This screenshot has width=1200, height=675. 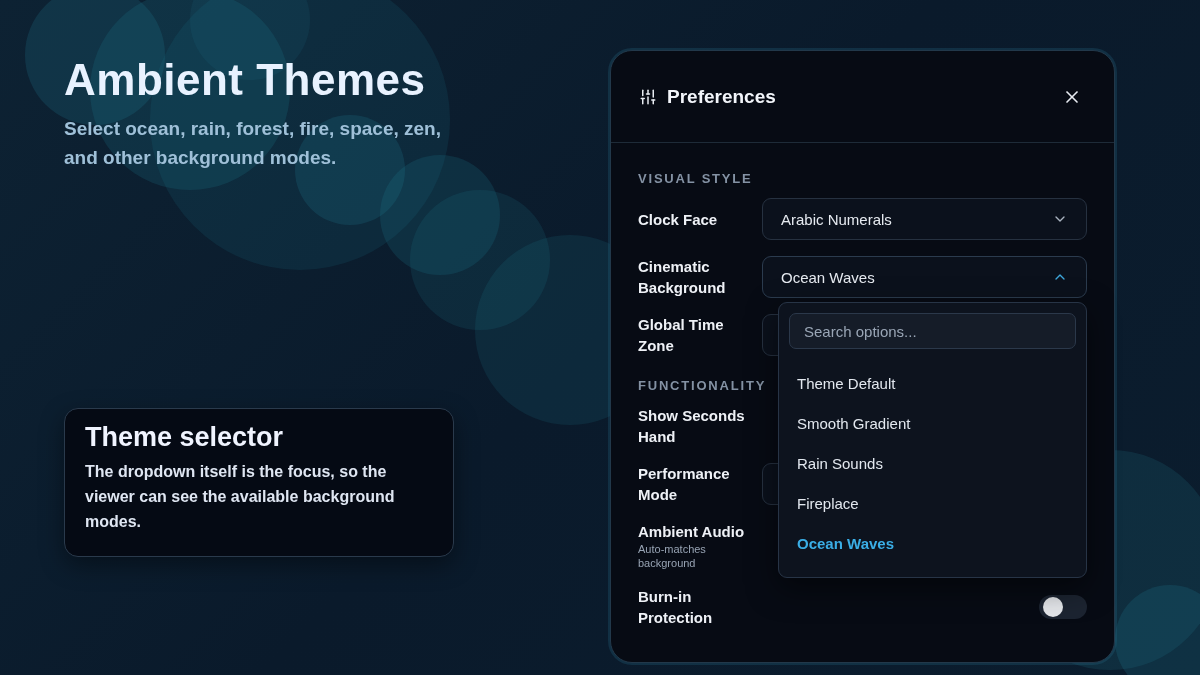 I want to click on dropdown-option: Theme Default, so click(x=932, y=383).